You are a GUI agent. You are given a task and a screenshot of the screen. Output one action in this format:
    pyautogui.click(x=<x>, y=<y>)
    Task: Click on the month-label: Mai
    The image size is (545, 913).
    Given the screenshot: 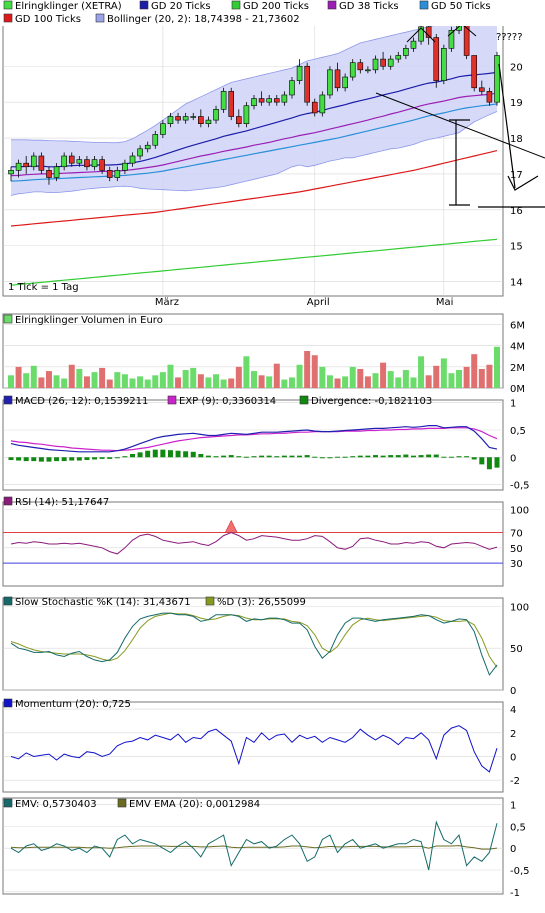 What is the action you would take?
    pyautogui.click(x=445, y=302)
    